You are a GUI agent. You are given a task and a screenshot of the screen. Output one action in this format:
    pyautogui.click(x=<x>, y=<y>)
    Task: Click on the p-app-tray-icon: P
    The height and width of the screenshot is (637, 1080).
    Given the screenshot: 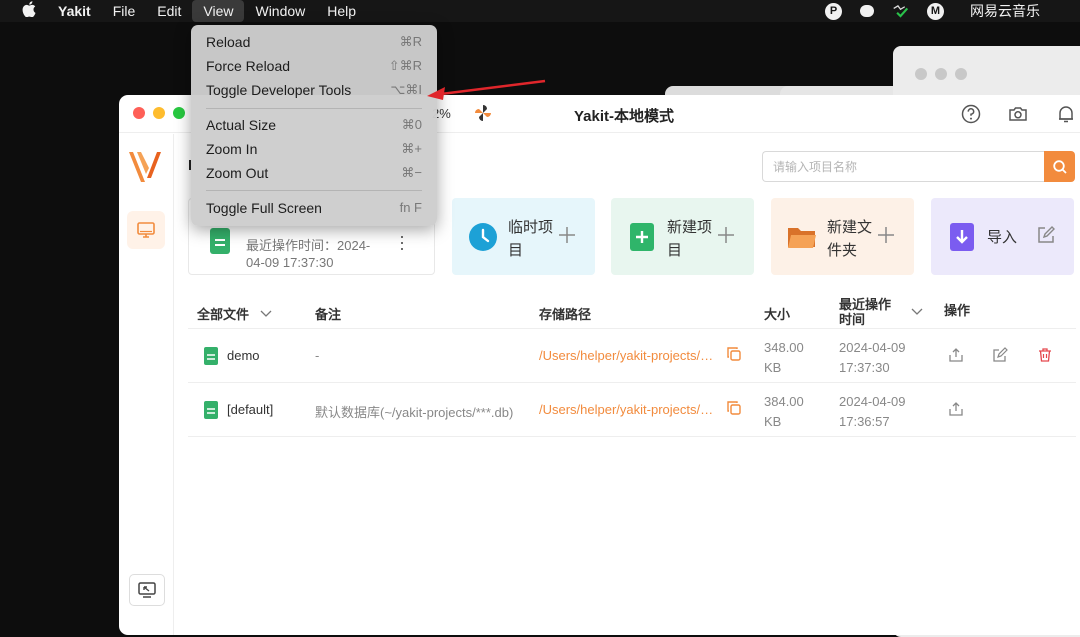 What is the action you would take?
    pyautogui.click(x=833, y=11)
    